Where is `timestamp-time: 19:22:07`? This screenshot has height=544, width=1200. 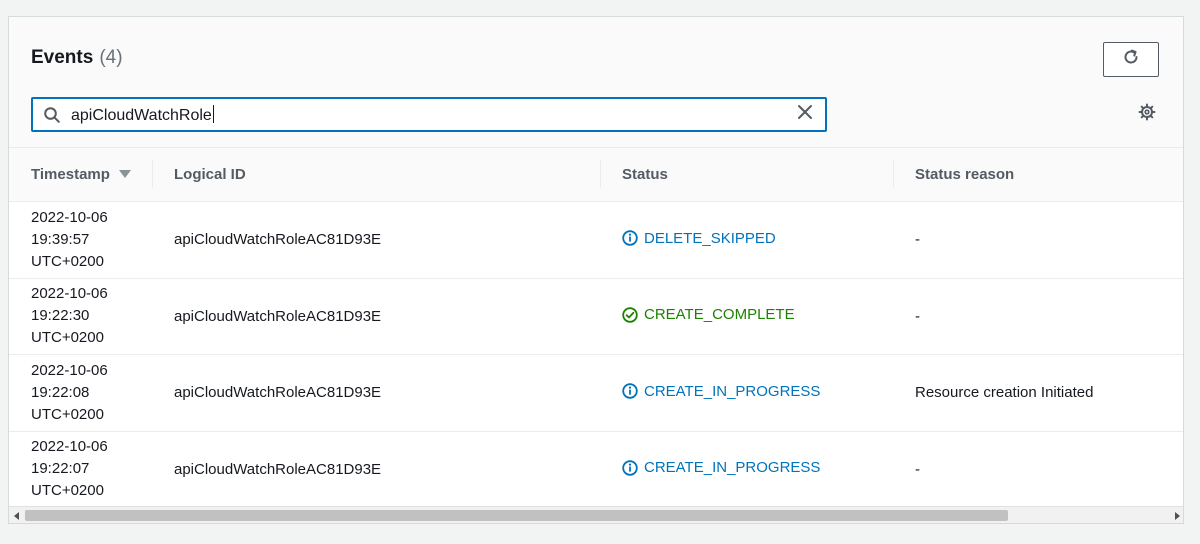 timestamp-time: 19:22:07 is located at coordinates (60, 469).